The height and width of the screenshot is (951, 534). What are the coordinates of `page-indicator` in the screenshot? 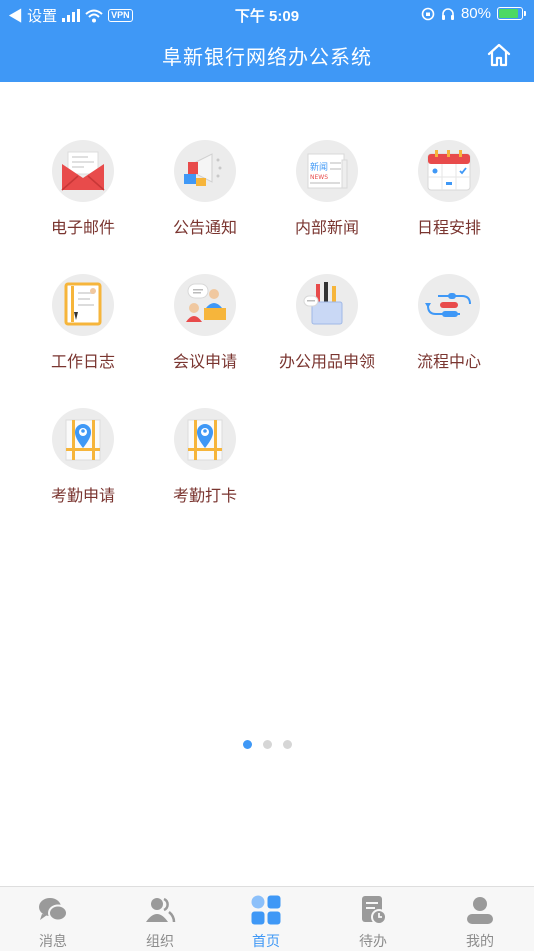 It's located at (267, 744).